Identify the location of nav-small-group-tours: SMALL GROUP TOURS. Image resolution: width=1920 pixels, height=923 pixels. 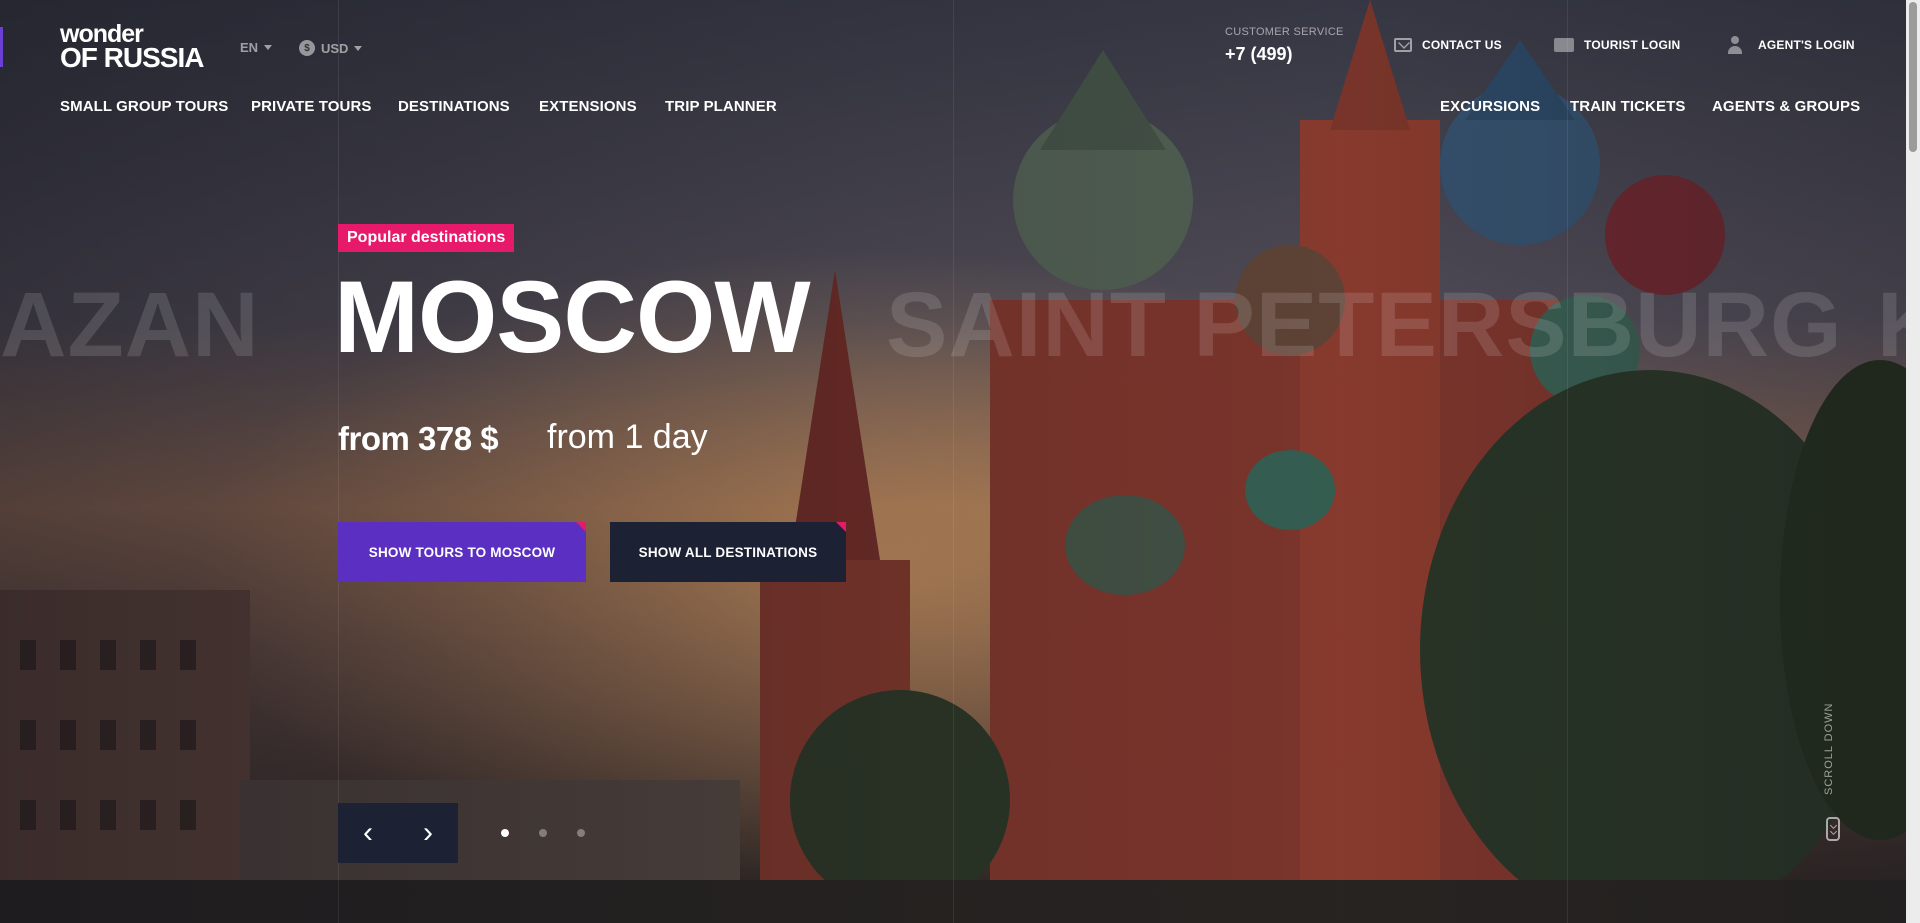
(144, 106).